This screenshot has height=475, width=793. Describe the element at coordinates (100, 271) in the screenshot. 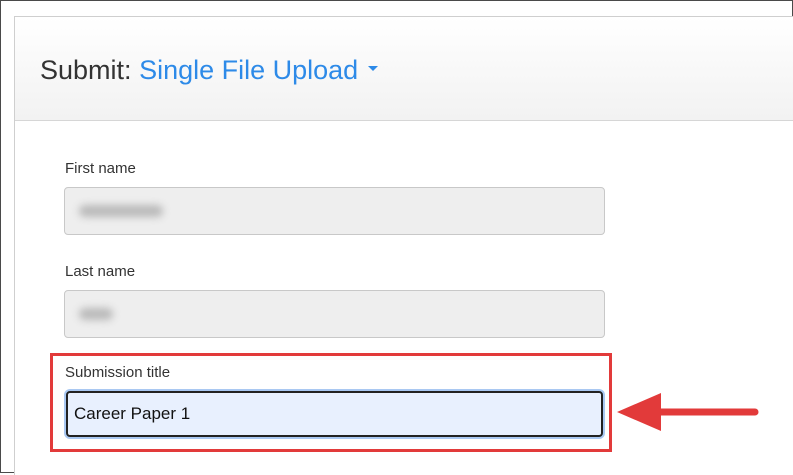

I see `last-name-label: Last name` at that location.